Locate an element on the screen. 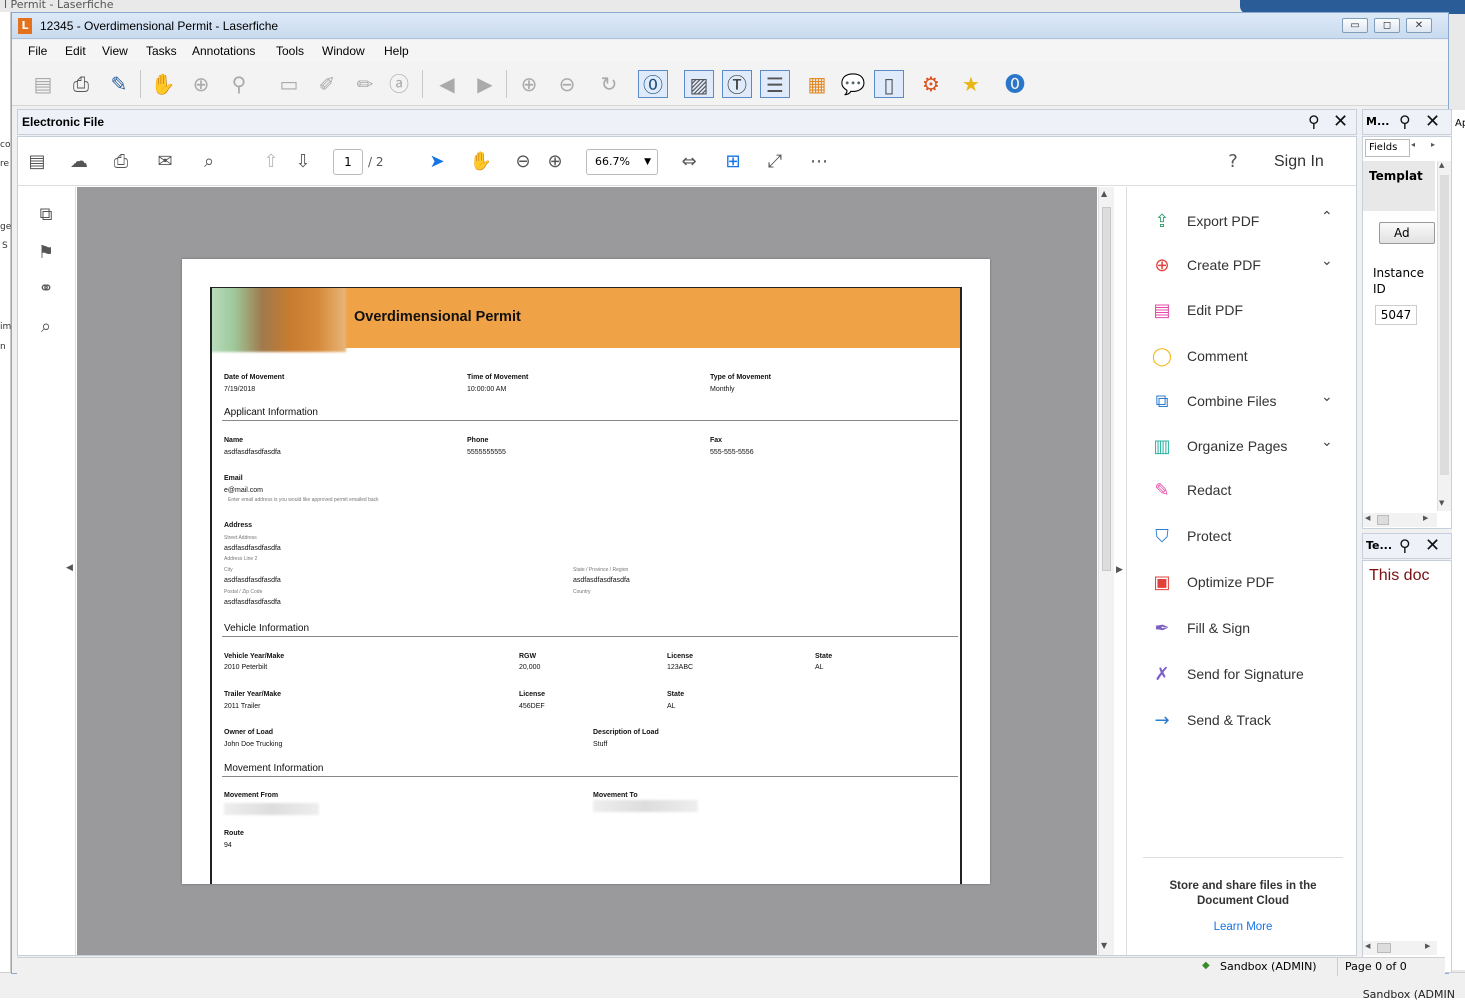 This screenshot has height=1001, width=1465. tool-send-for-signature: ✗ Send for Signature is located at coordinates (1251, 675).